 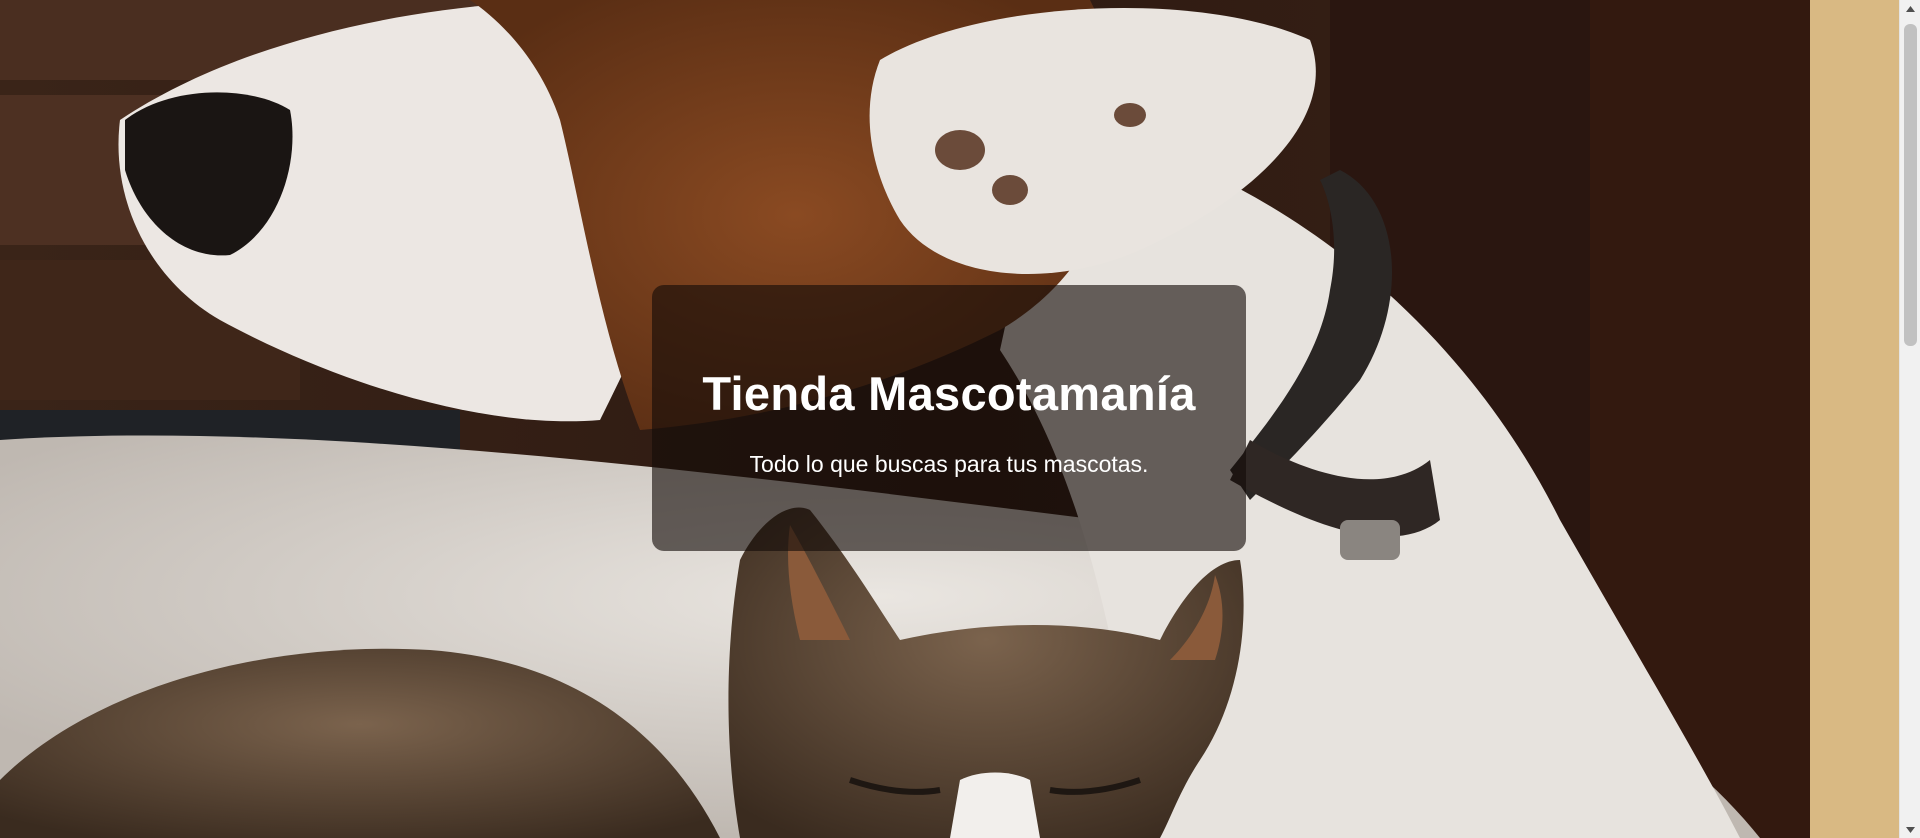 What do you see at coordinates (1910, 185) in the screenshot?
I see `scroll-thumb` at bounding box center [1910, 185].